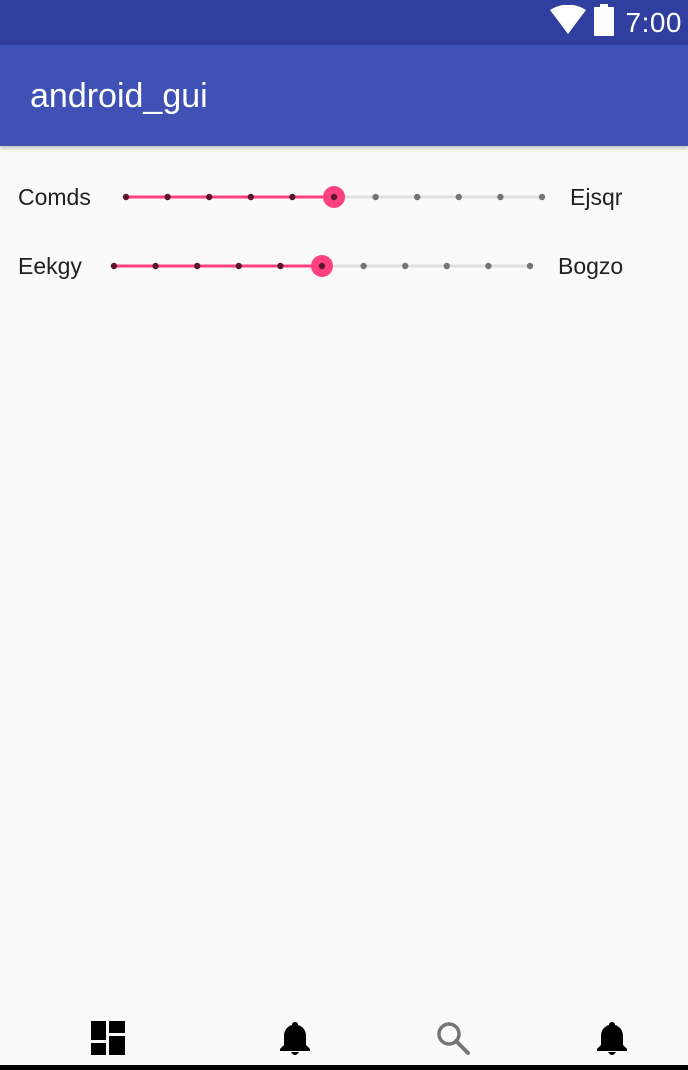  I want to click on nav-item-alerts, so click(612, 1040).